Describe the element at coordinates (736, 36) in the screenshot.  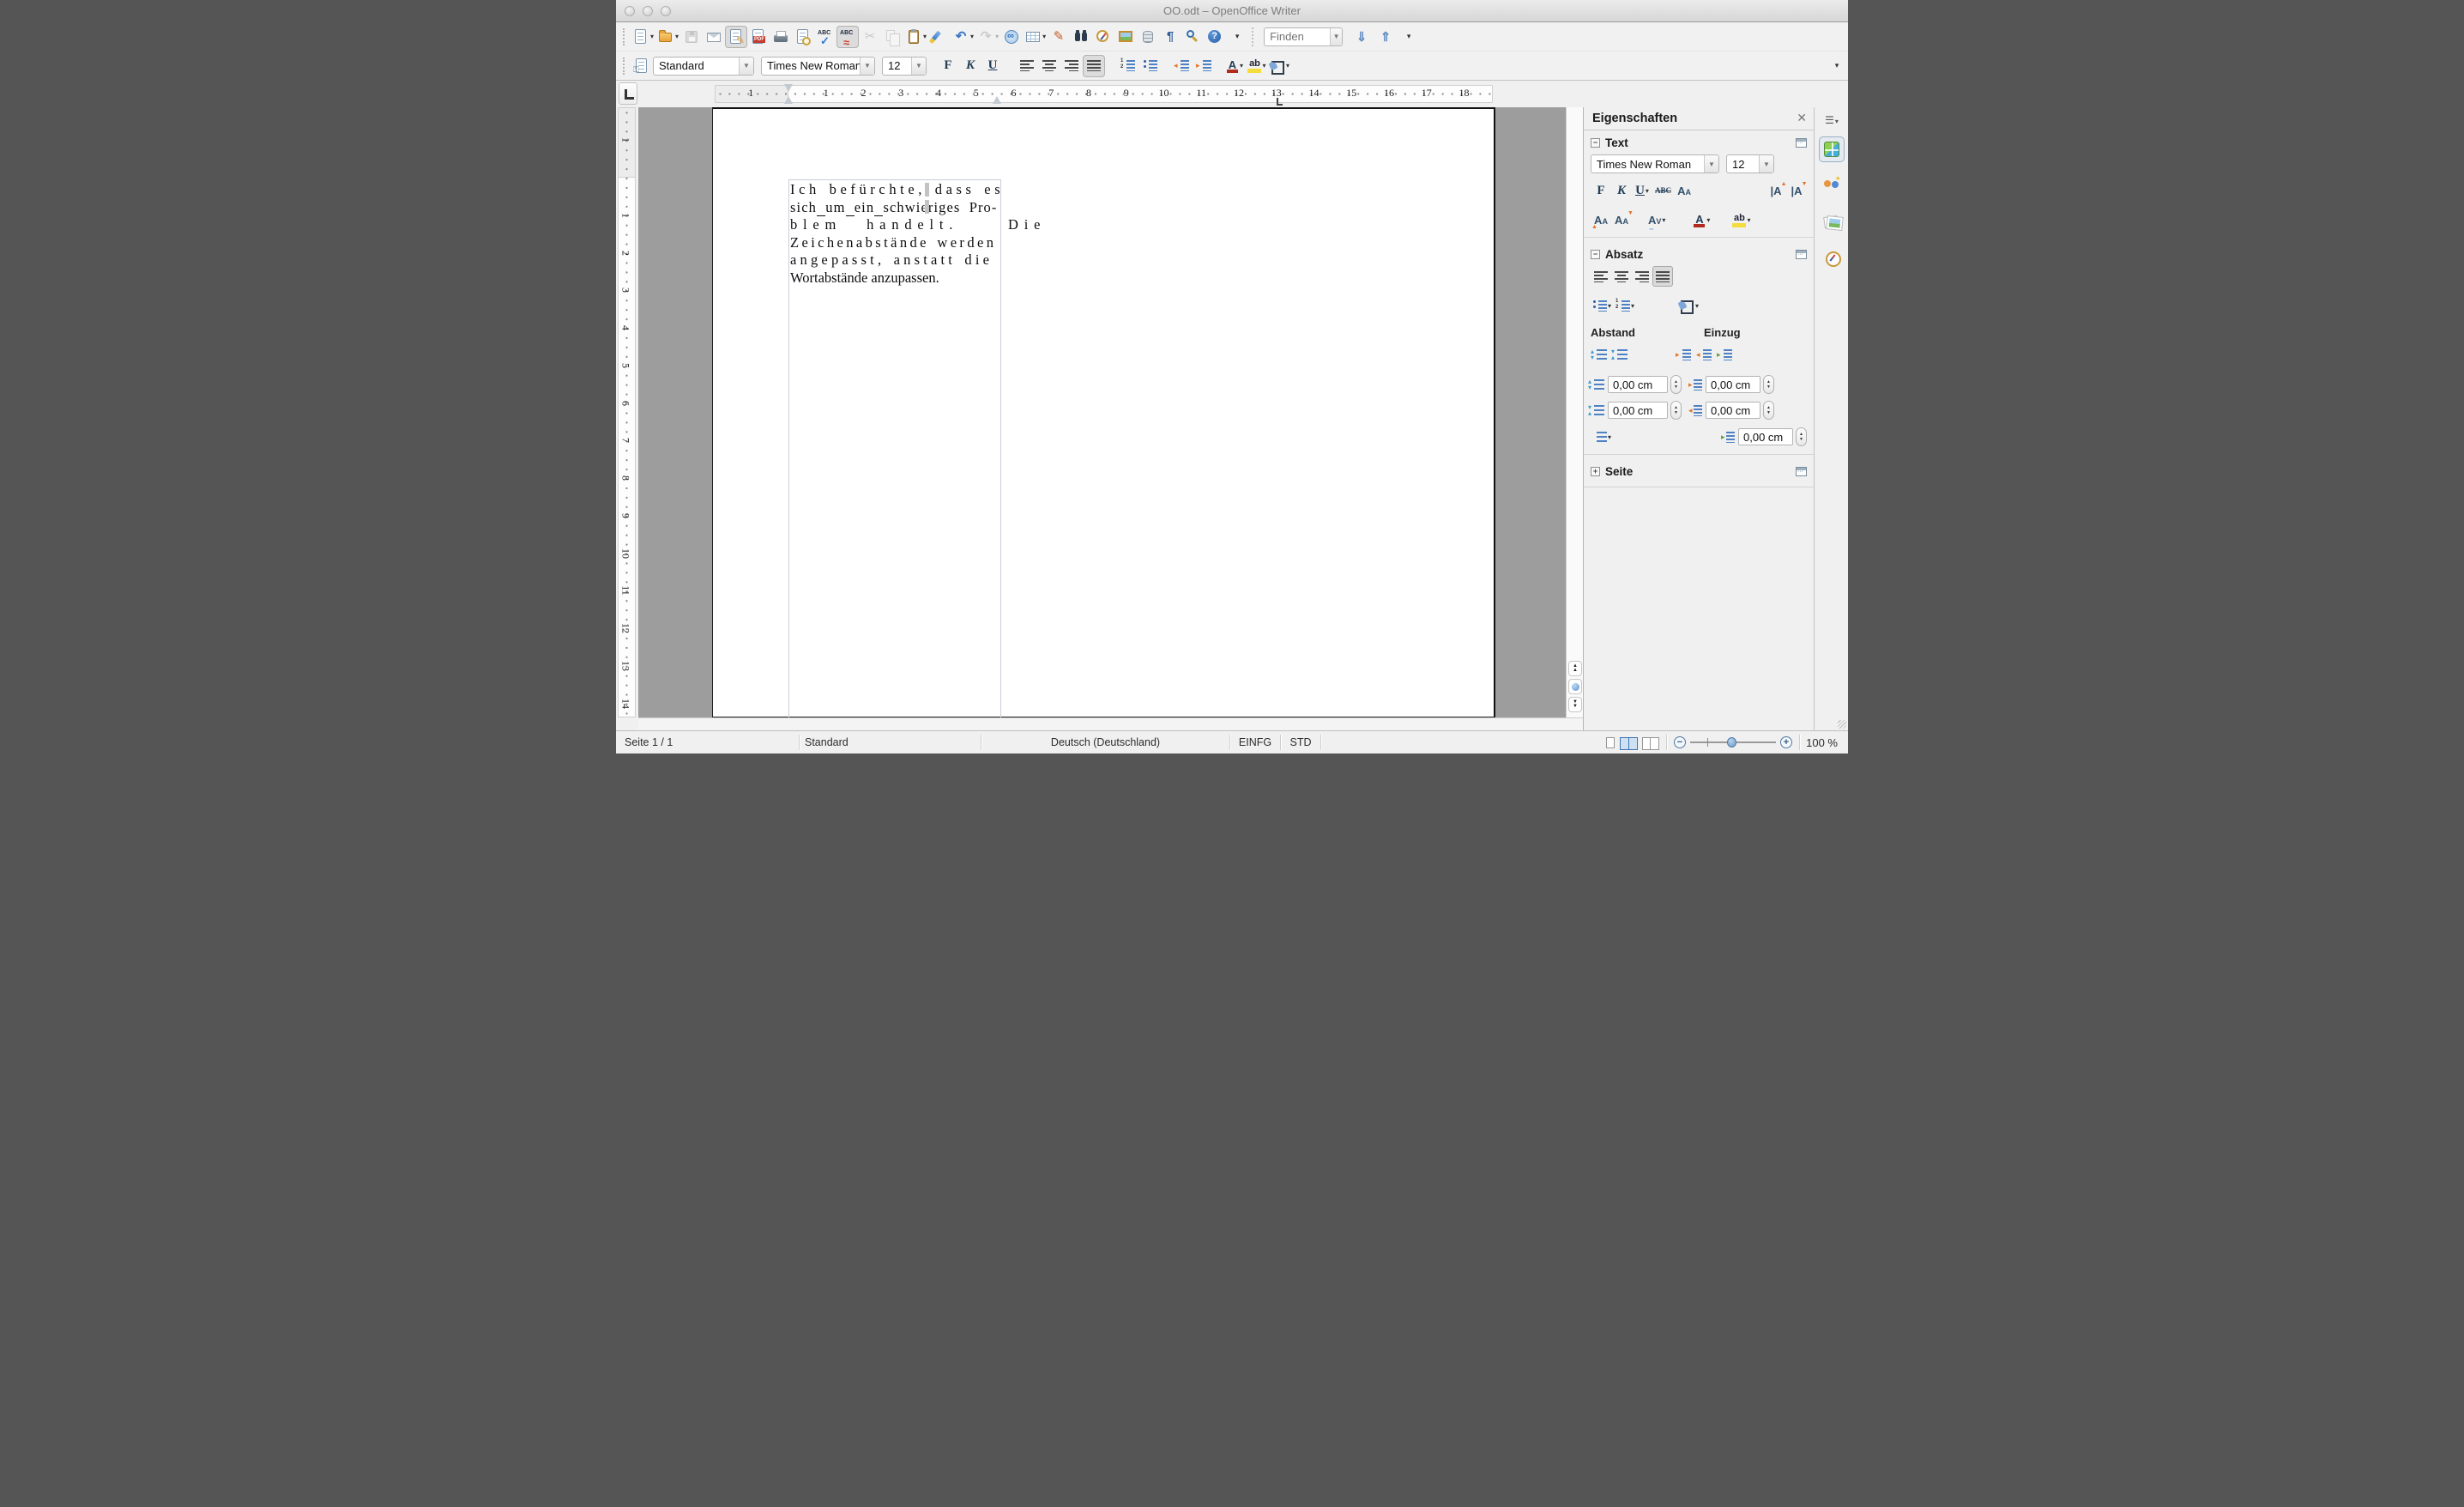
I see `edit-mode-button` at that location.